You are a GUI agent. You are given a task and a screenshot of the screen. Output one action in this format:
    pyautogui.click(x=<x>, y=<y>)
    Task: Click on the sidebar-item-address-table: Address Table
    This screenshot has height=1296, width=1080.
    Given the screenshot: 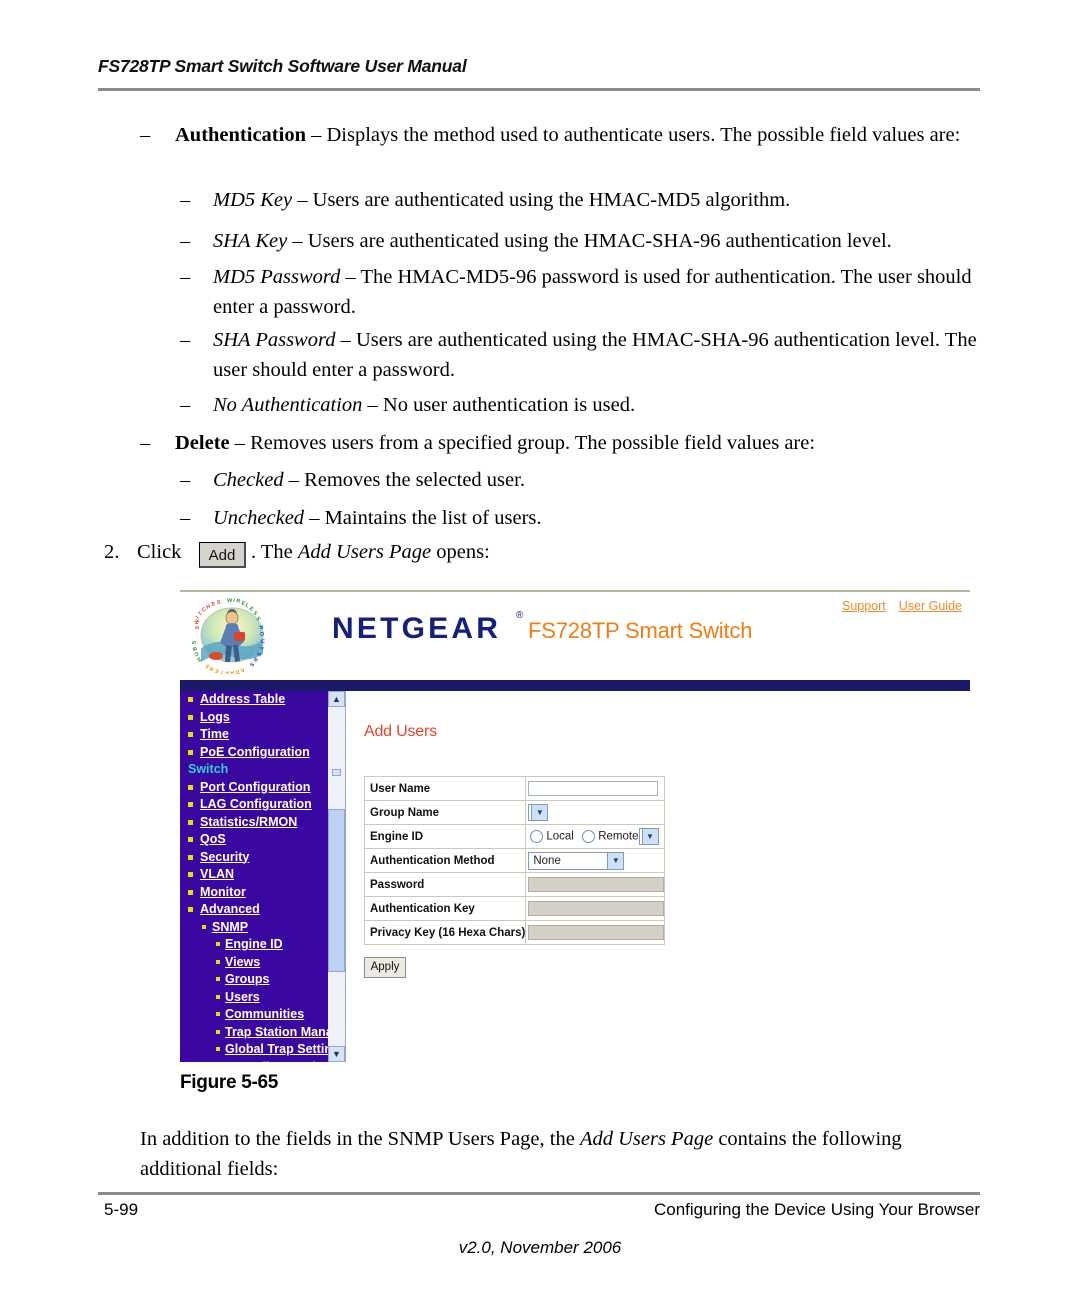 What is the action you would take?
    pyautogui.click(x=254, y=700)
    